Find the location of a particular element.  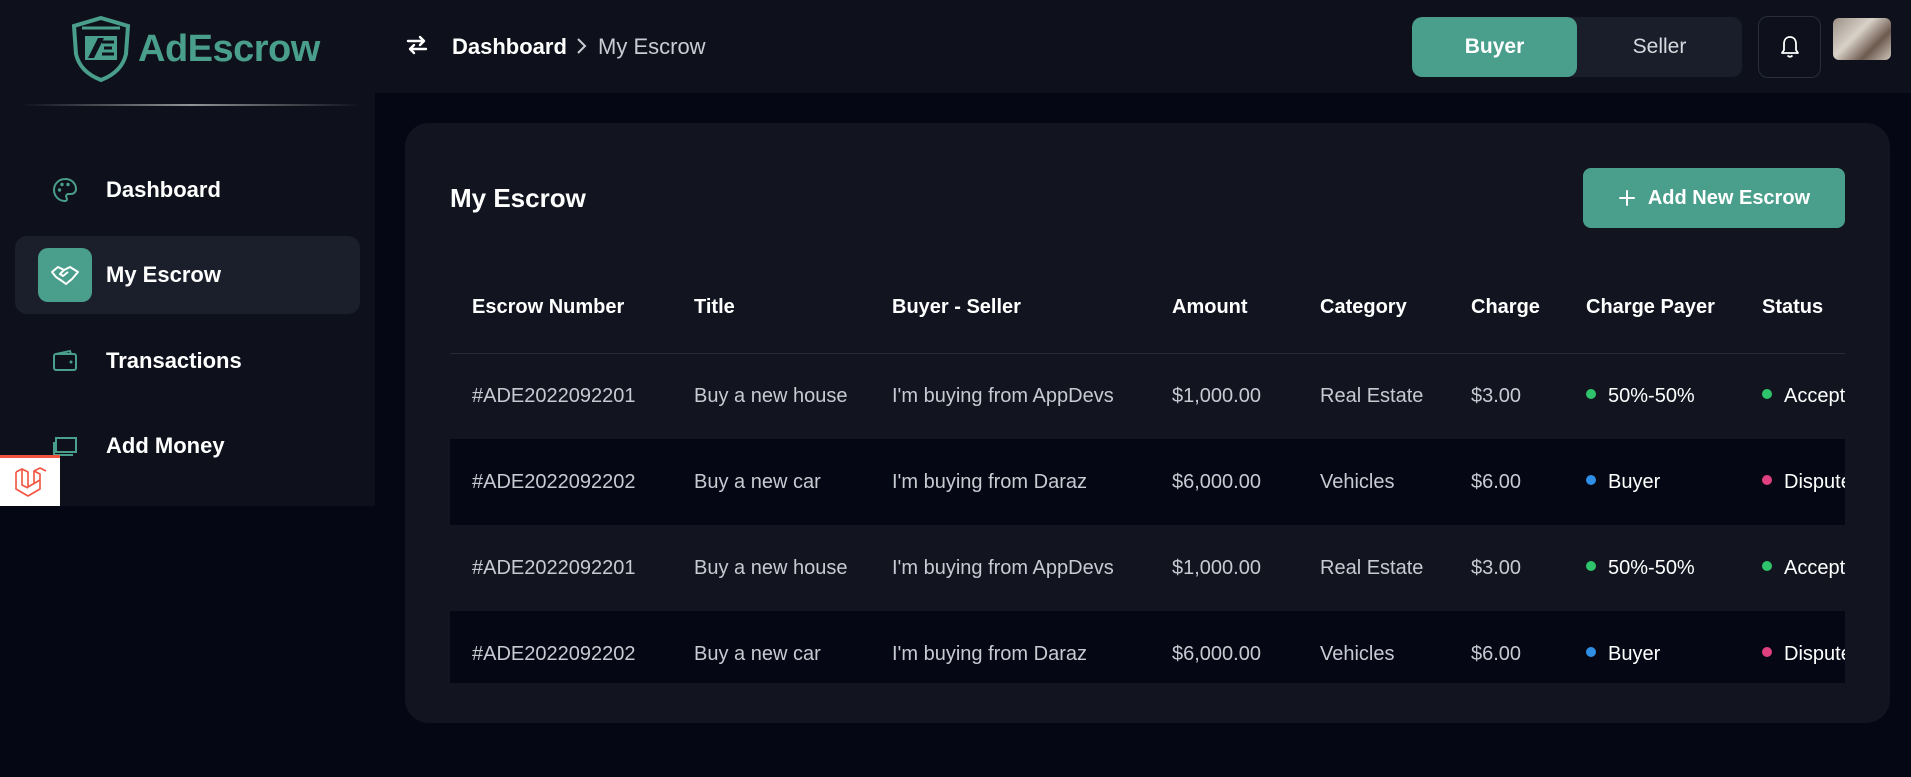

add-new-escrow-button: Add New Escrow is located at coordinates (1714, 198).